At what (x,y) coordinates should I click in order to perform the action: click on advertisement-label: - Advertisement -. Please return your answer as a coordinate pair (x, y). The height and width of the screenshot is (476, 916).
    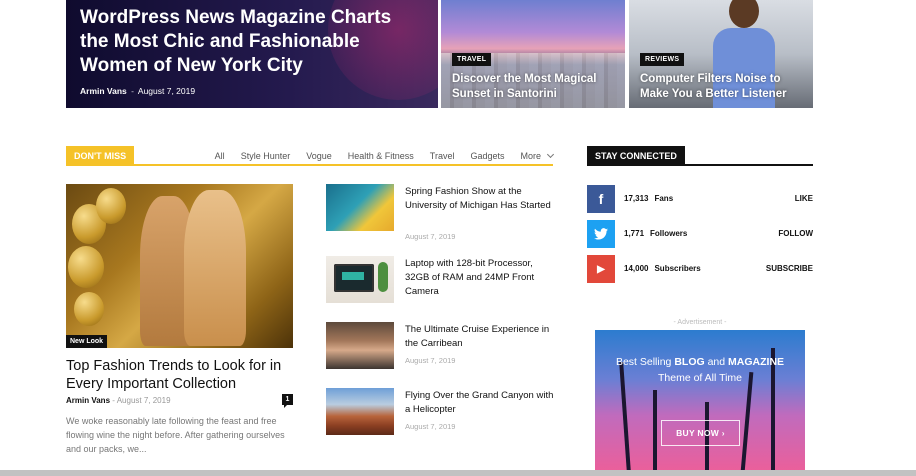
    Looking at the image, I should click on (700, 322).